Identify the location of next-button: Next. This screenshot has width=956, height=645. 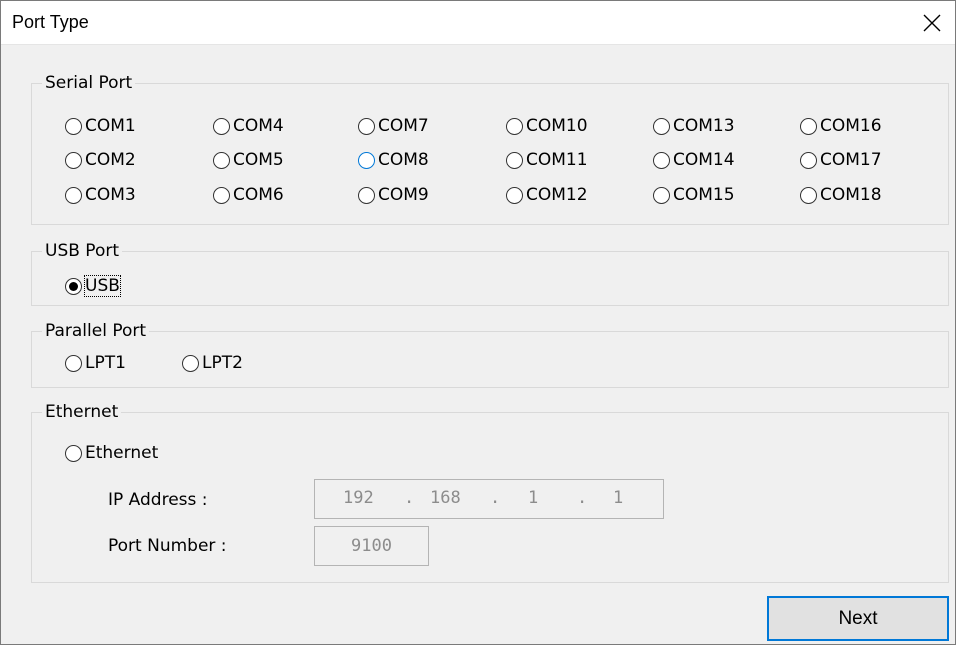
(858, 618).